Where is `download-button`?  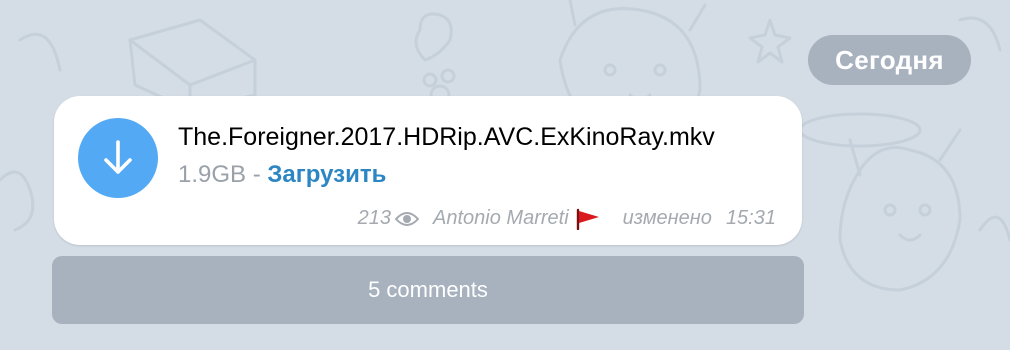 download-button is located at coordinates (118, 158).